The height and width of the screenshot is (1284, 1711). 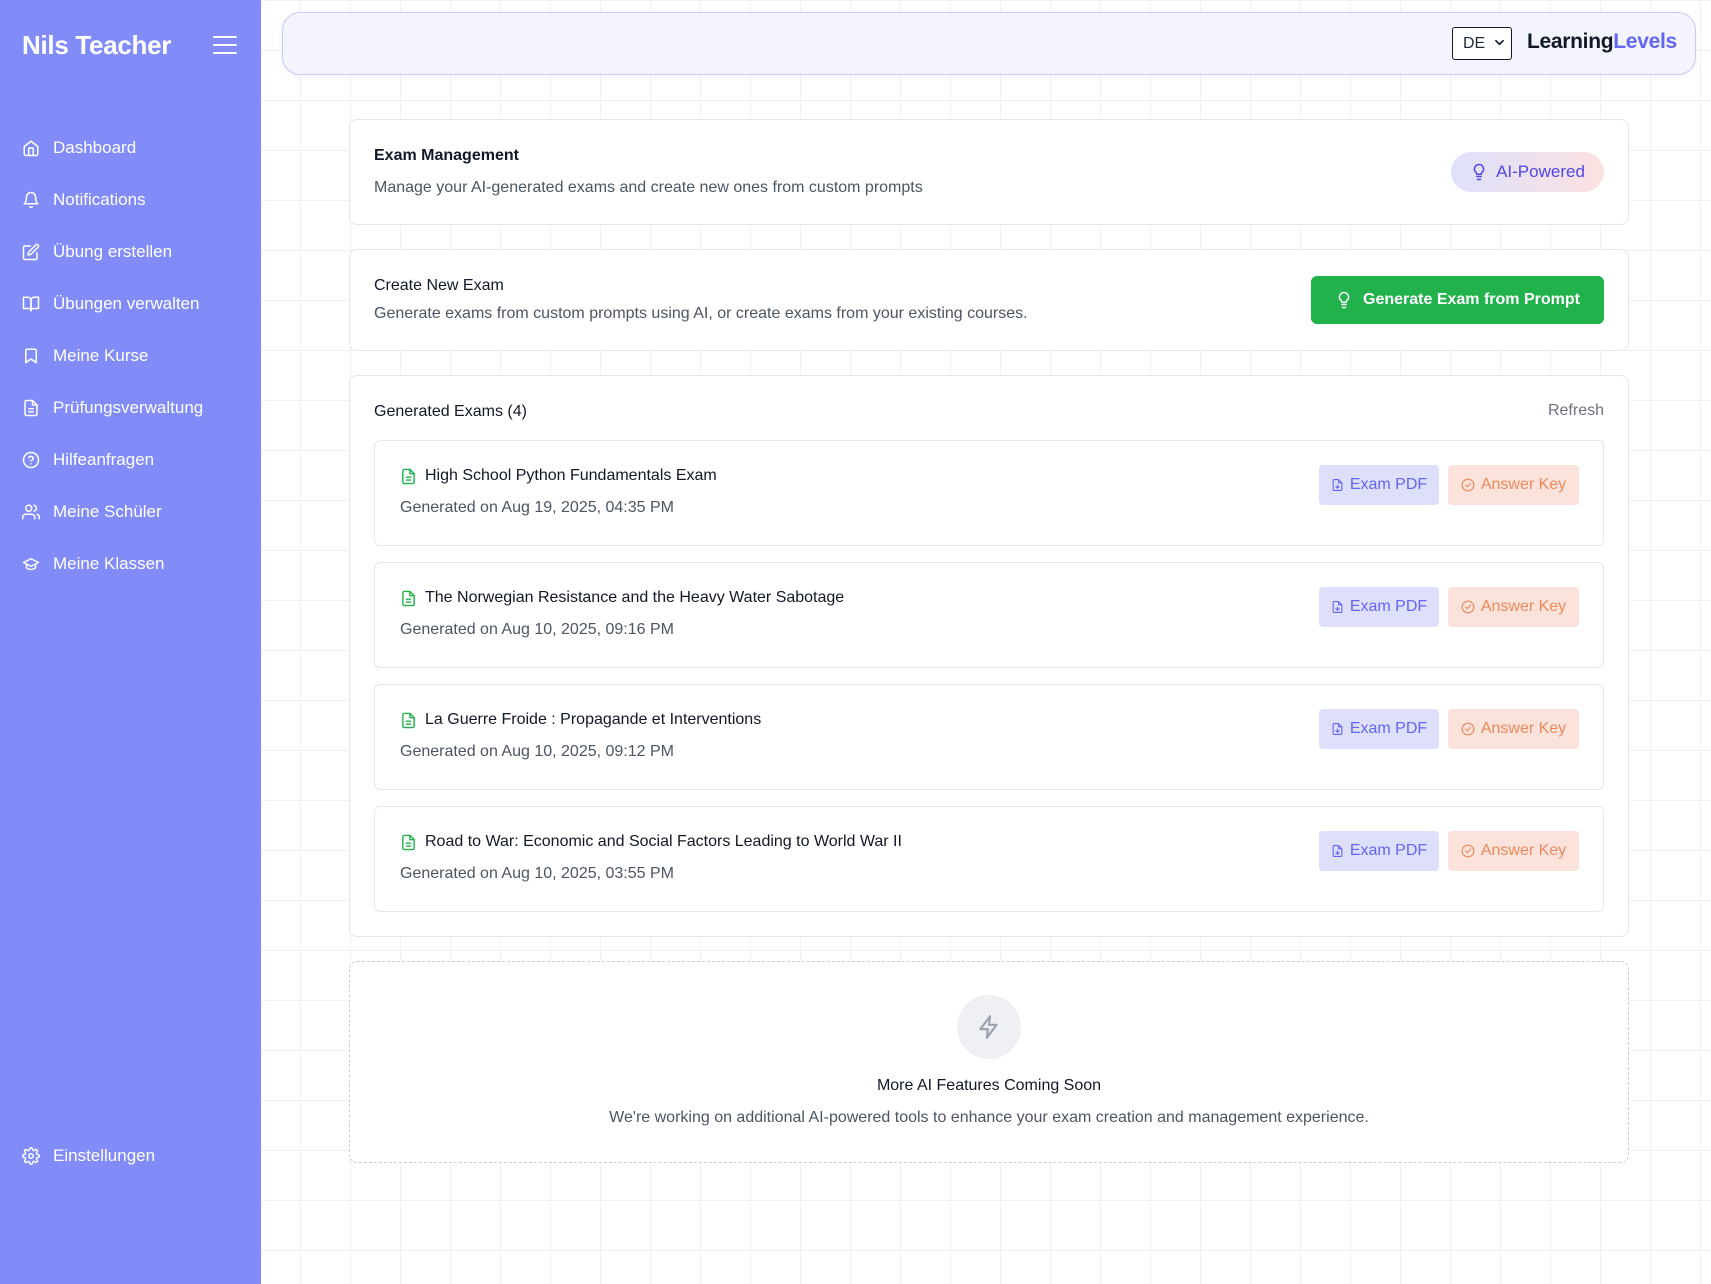 What do you see at coordinates (31, 460) in the screenshot?
I see `help-circle-icon` at bounding box center [31, 460].